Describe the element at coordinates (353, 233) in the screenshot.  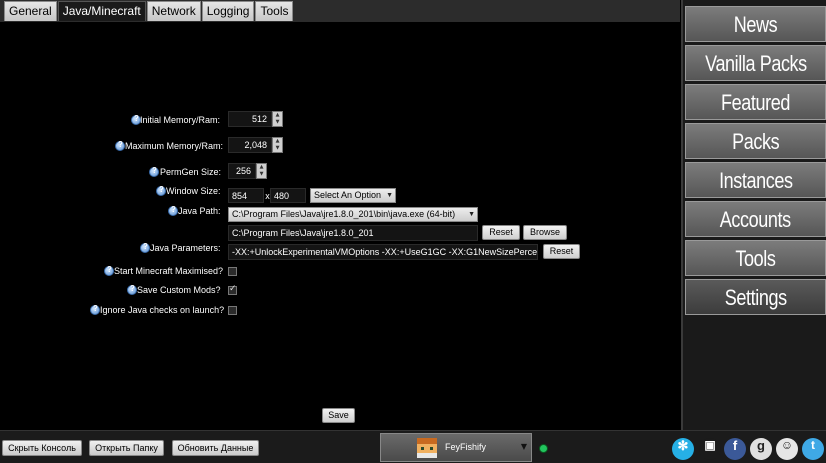
I see `java-path-input: C:\Program Files\Java\jre1.8.0_201` at that location.